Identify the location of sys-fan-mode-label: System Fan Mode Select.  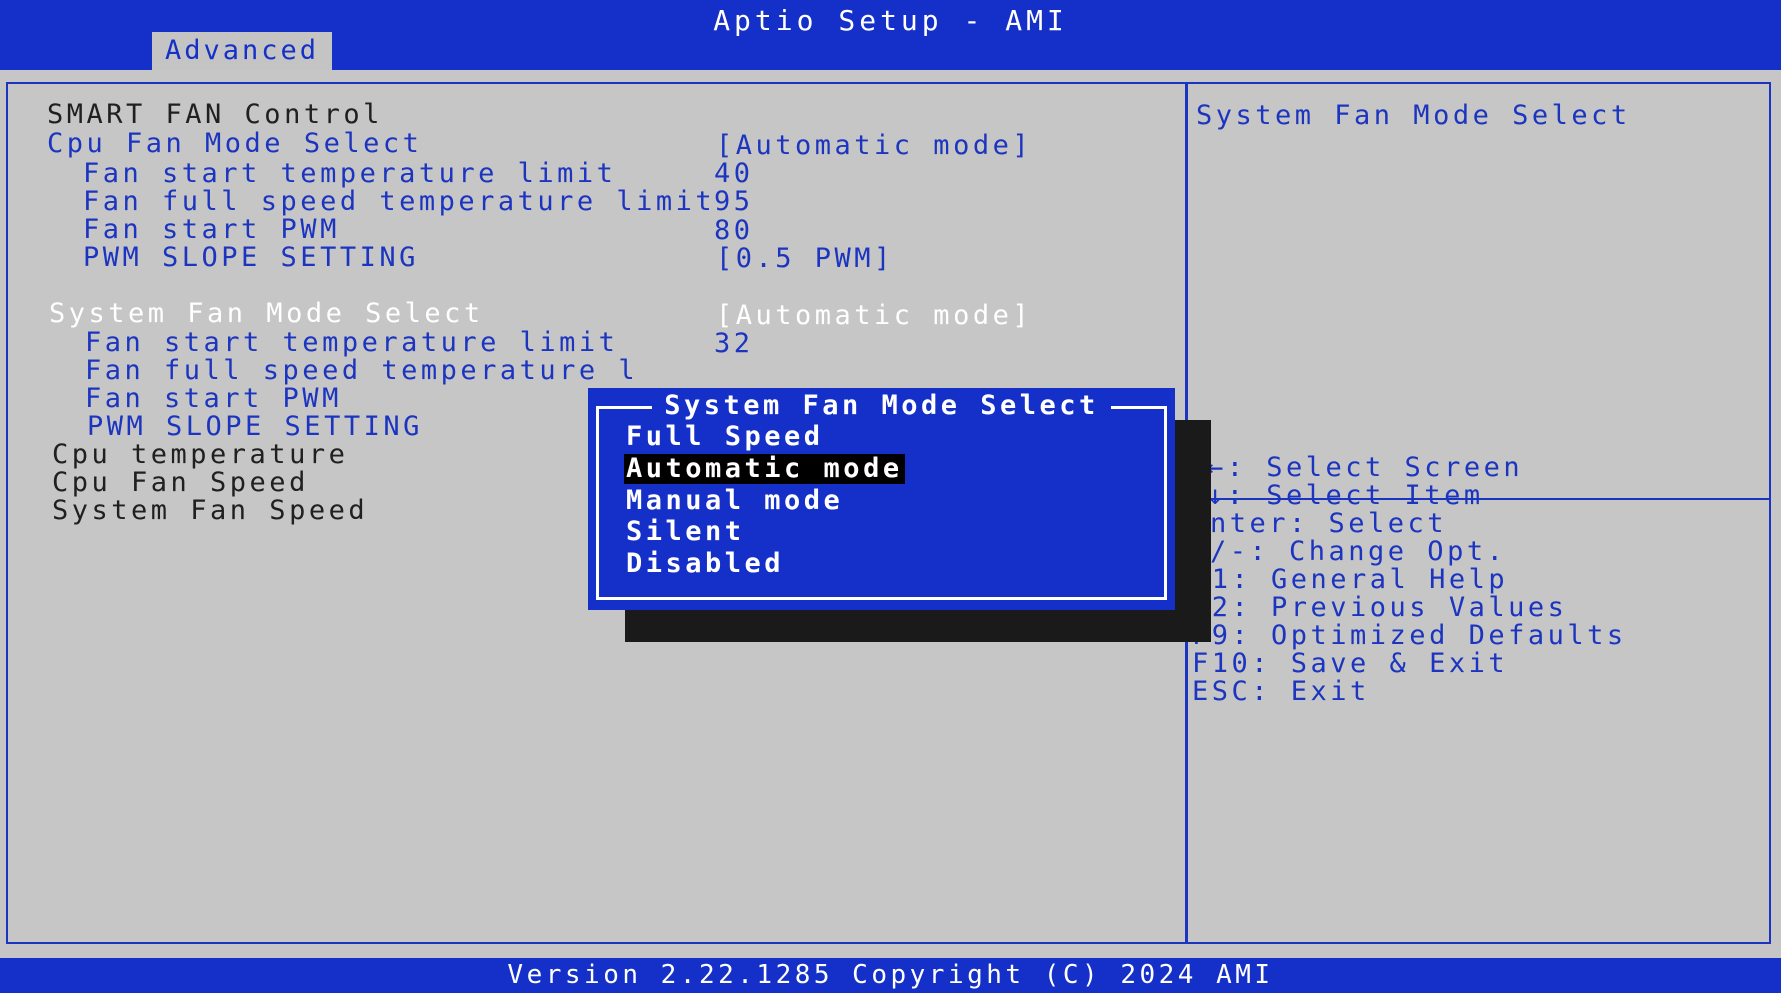
(266, 314).